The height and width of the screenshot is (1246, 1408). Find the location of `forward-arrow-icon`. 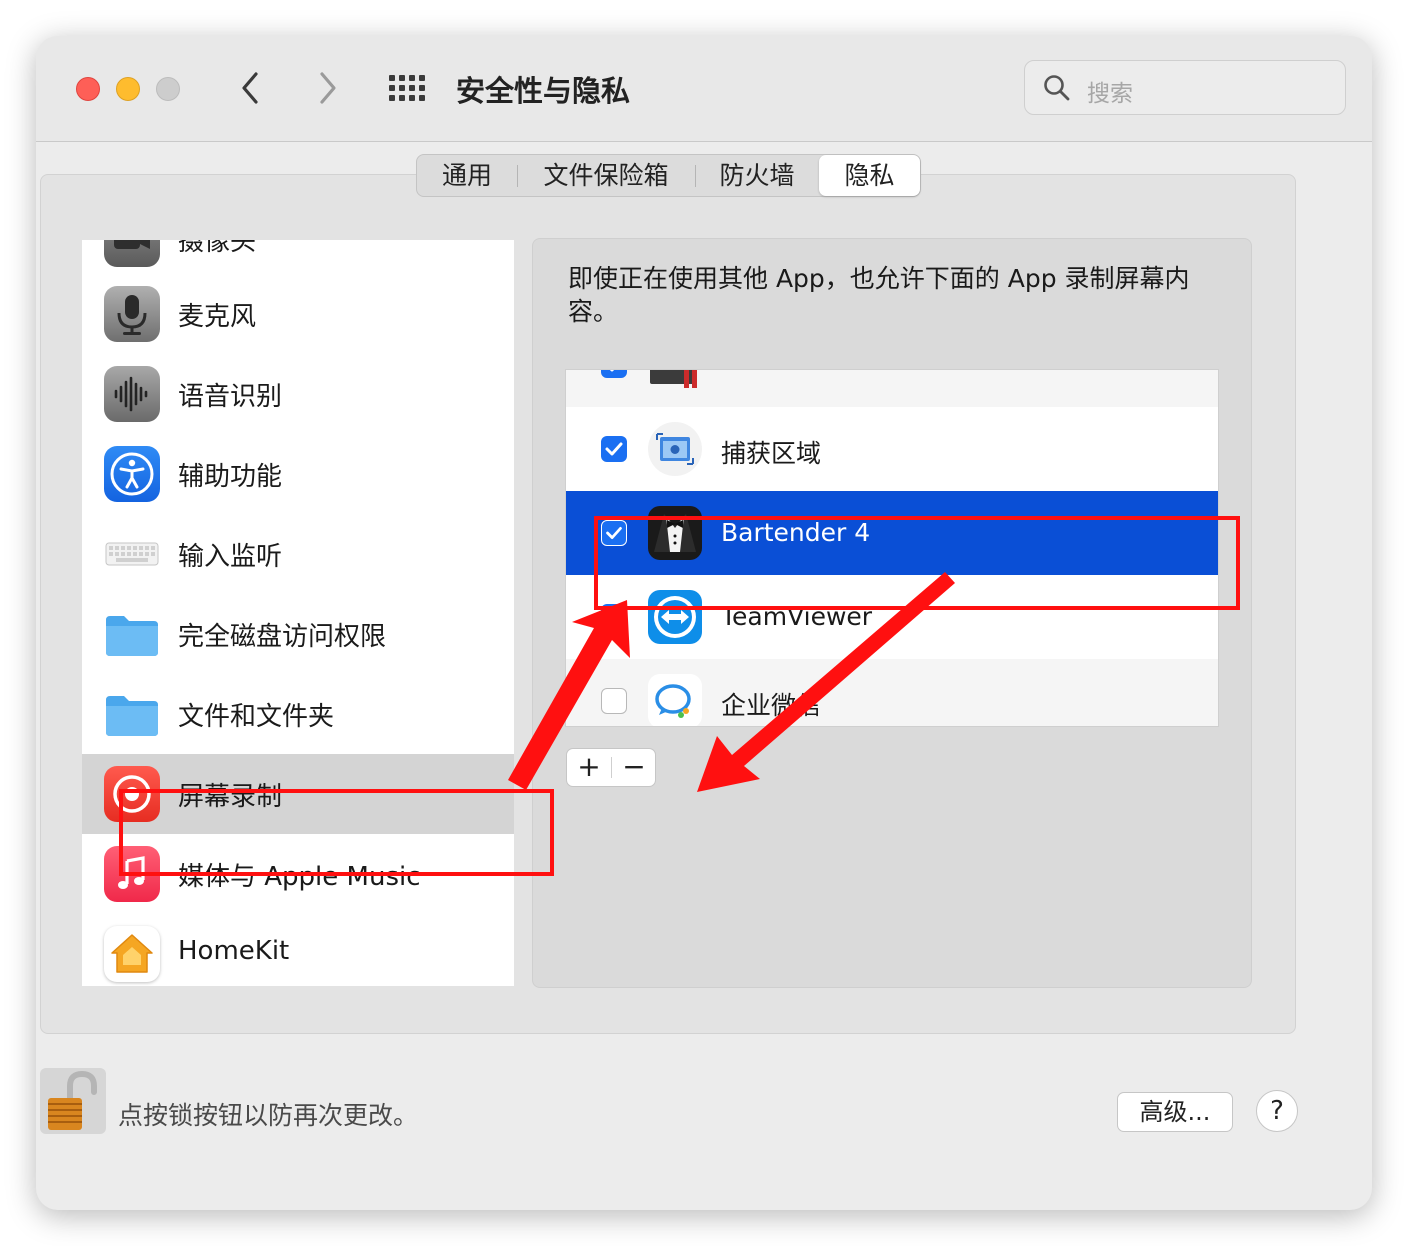

forward-arrow-icon is located at coordinates (327, 88).